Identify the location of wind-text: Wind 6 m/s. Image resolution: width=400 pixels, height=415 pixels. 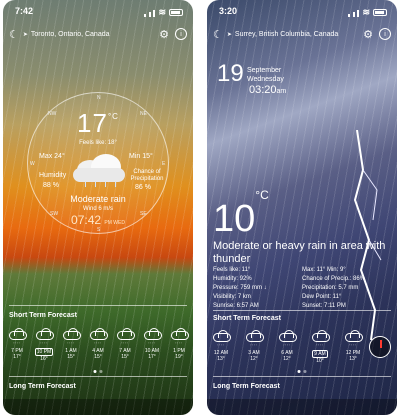
(97, 209).